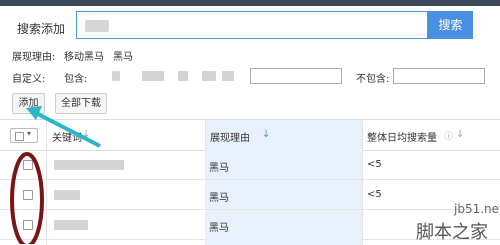  Describe the element at coordinates (67, 129) in the screenshot. I see `annotation-arrow` at that location.